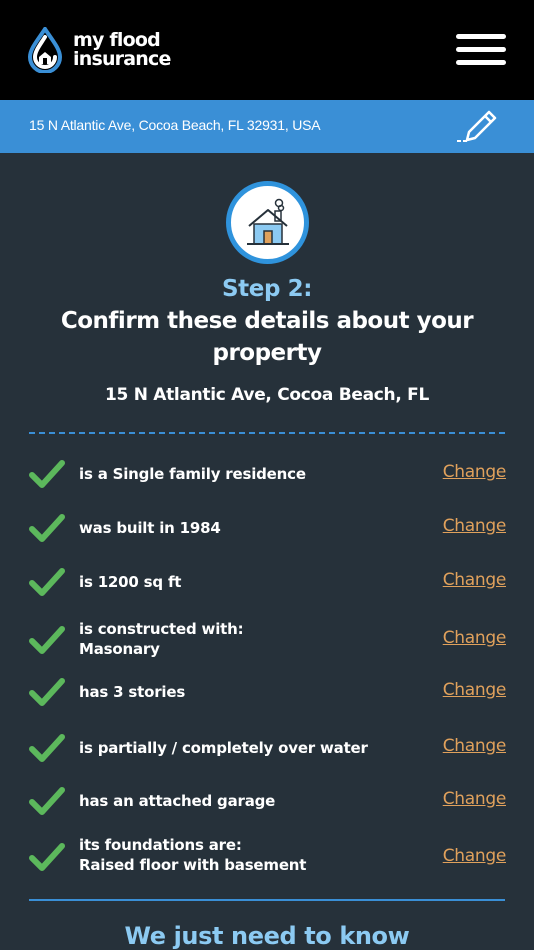 This screenshot has width=534, height=950. I want to click on logo-wordmark: my flood insurance, so click(122, 50).